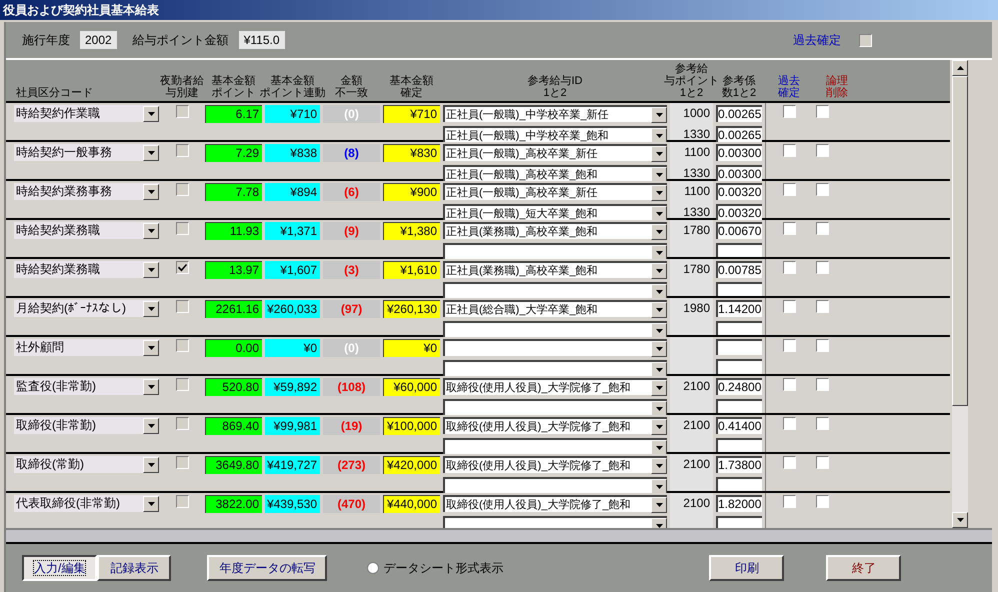  What do you see at coordinates (739, 134) in the screenshot?
I see `coefficient-field: 0.00265` at bounding box center [739, 134].